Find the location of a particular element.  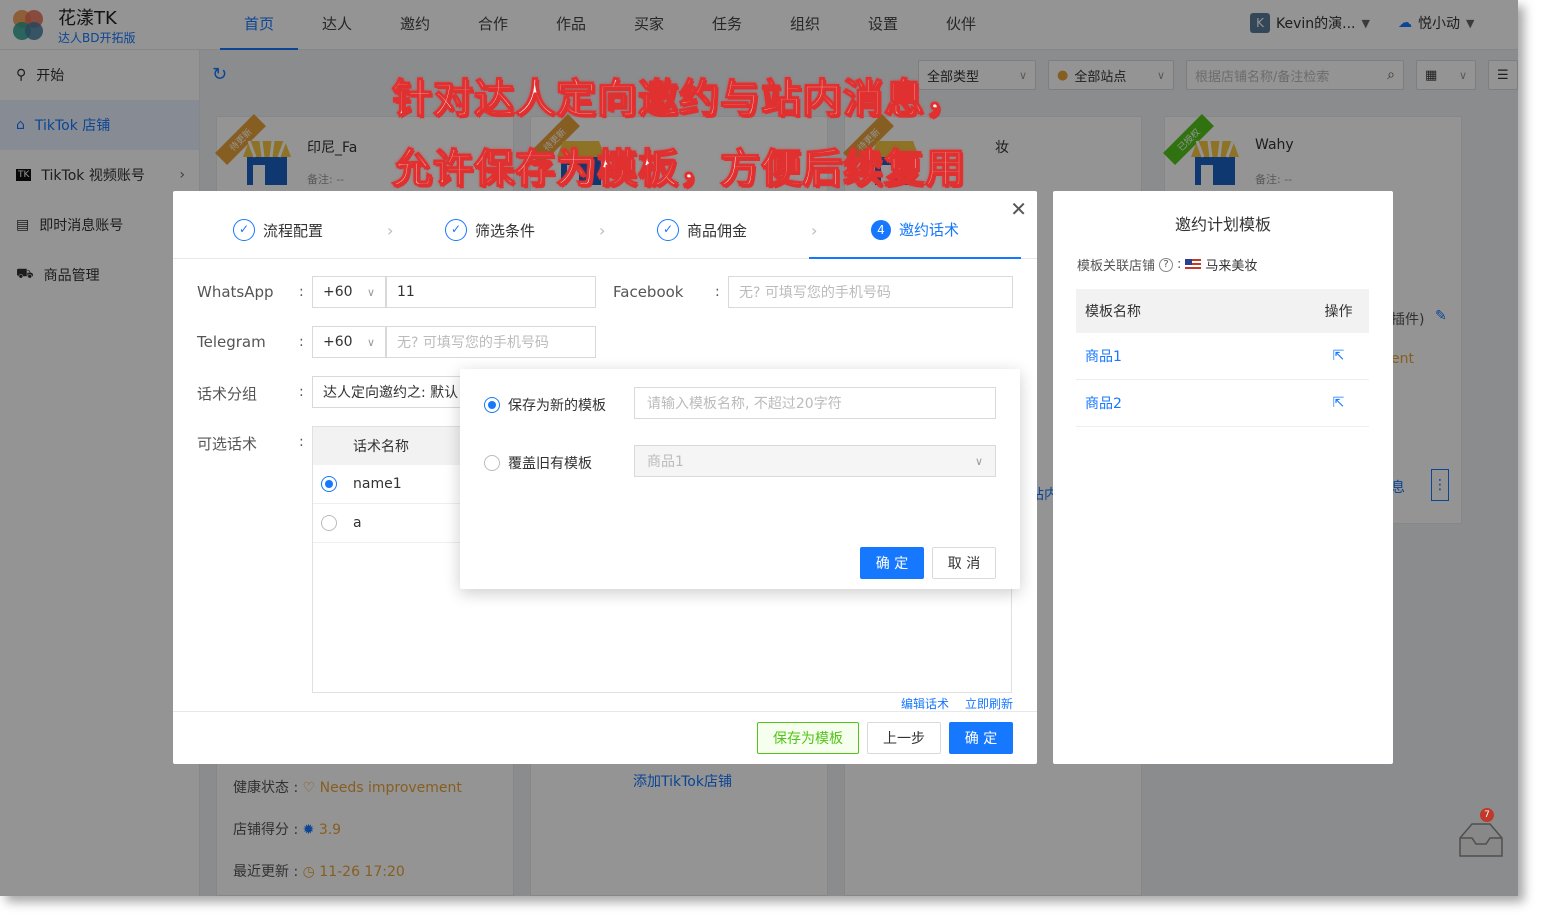

telegram-label: Telegram is located at coordinates (231, 342).